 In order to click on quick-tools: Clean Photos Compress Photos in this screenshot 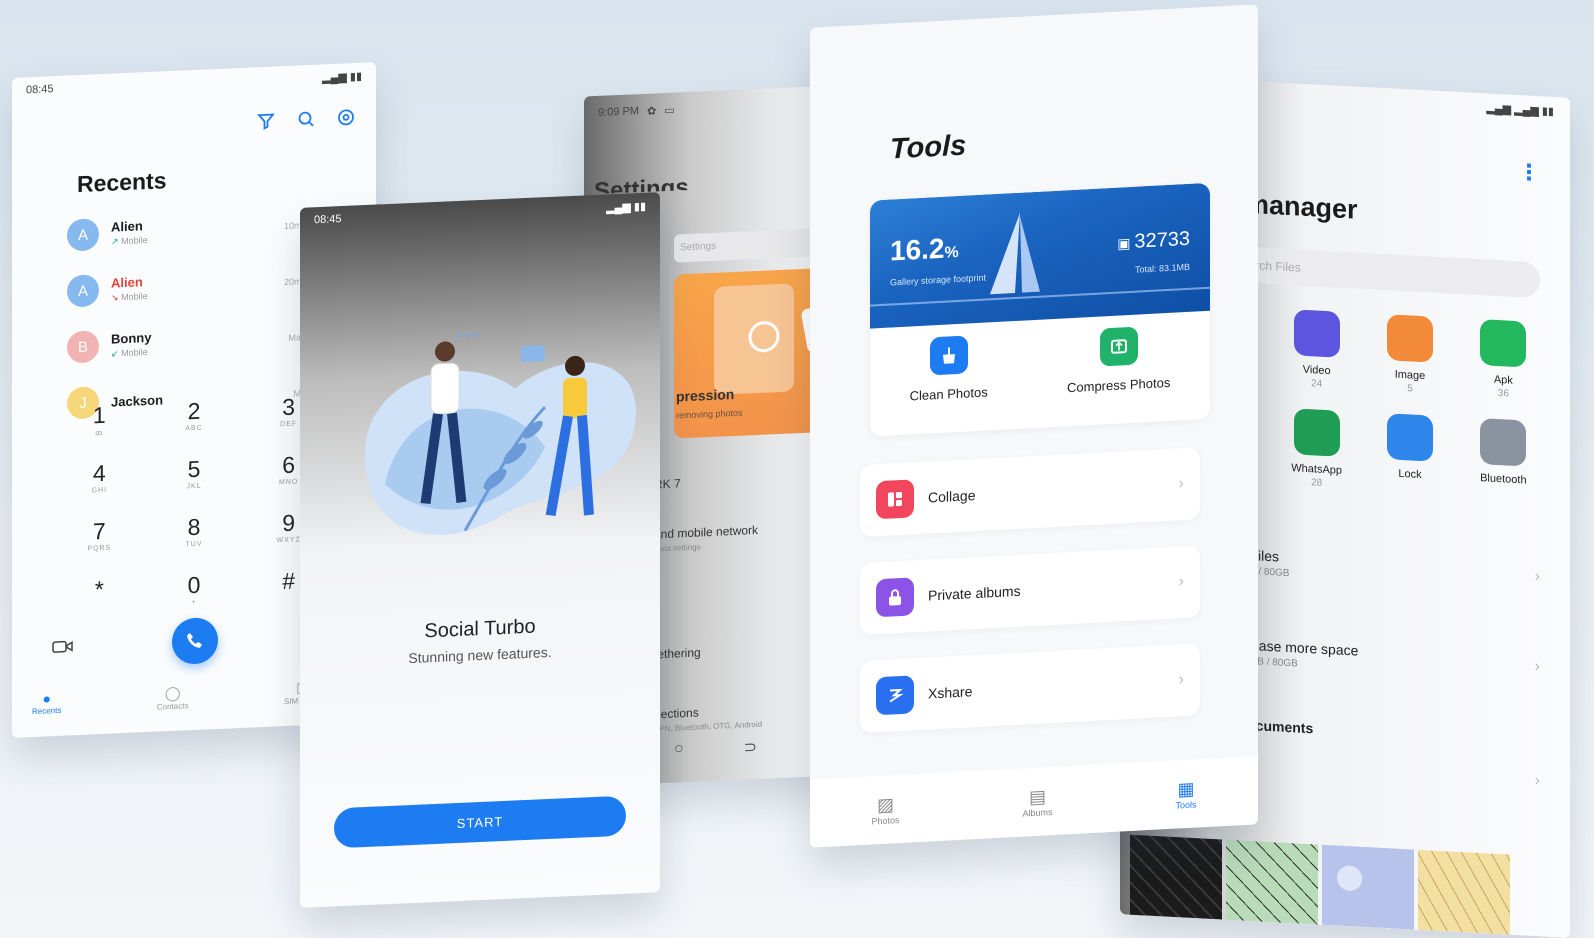, I will do `click(1040, 364)`.